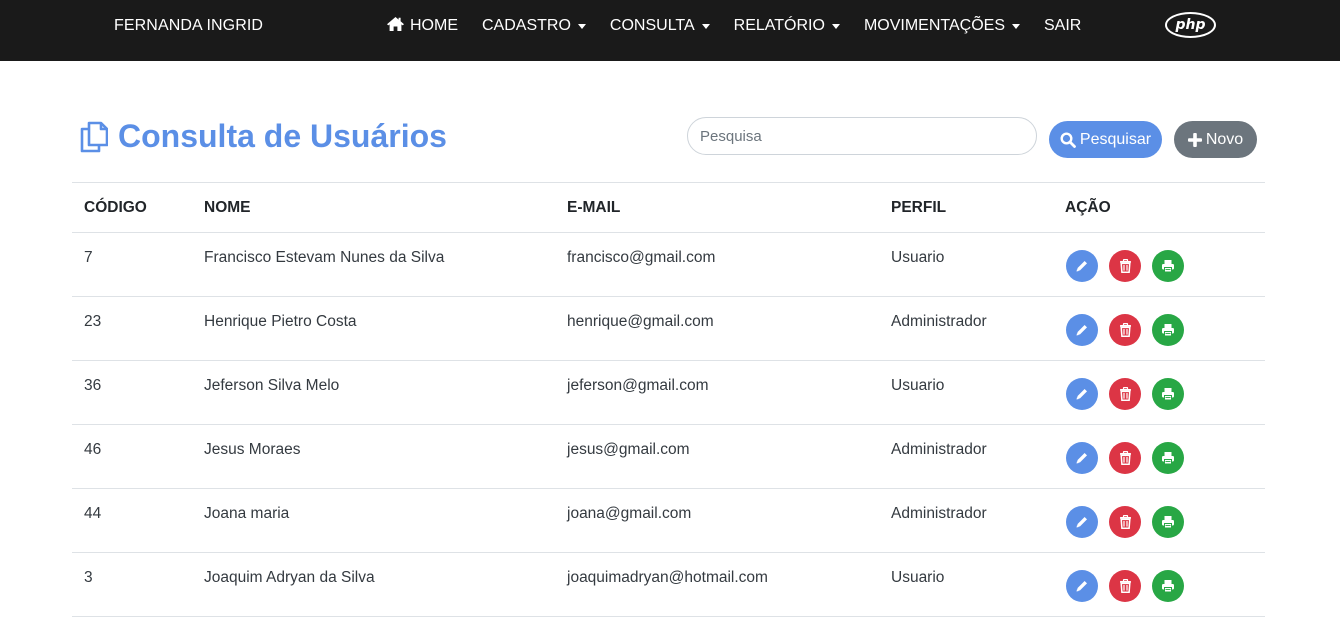 The width and height of the screenshot is (1340, 626). What do you see at coordinates (1115, 139) in the screenshot?
I see `search-button-label: Pesquisar` at bounding box center [1115, 139].